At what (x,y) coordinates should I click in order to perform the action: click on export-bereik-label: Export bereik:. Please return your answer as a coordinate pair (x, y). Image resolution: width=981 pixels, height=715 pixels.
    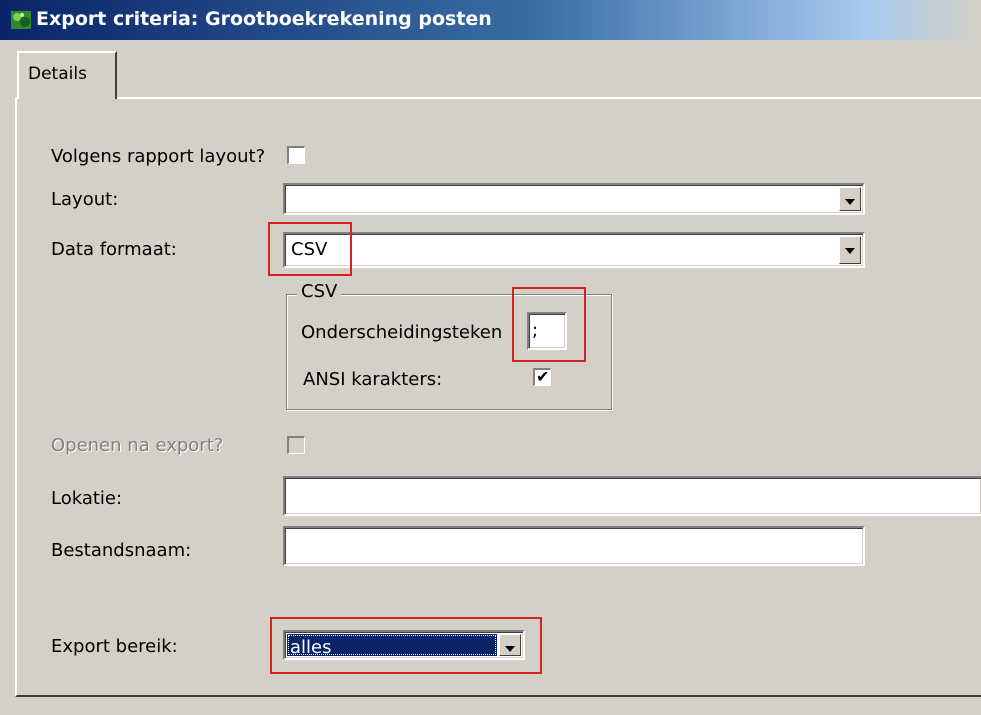
    Looking at the image, I should click on (114, 646).